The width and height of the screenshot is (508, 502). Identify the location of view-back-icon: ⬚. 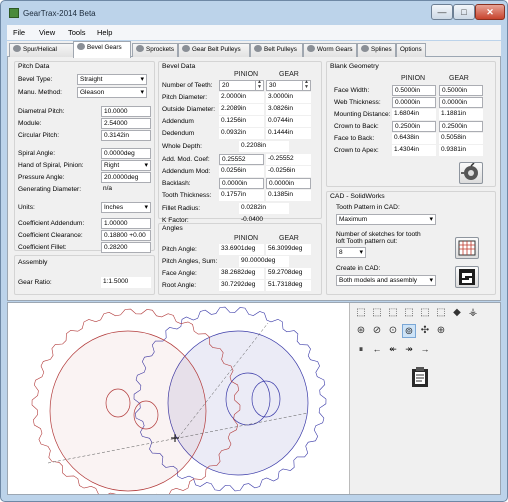
(377, 313).